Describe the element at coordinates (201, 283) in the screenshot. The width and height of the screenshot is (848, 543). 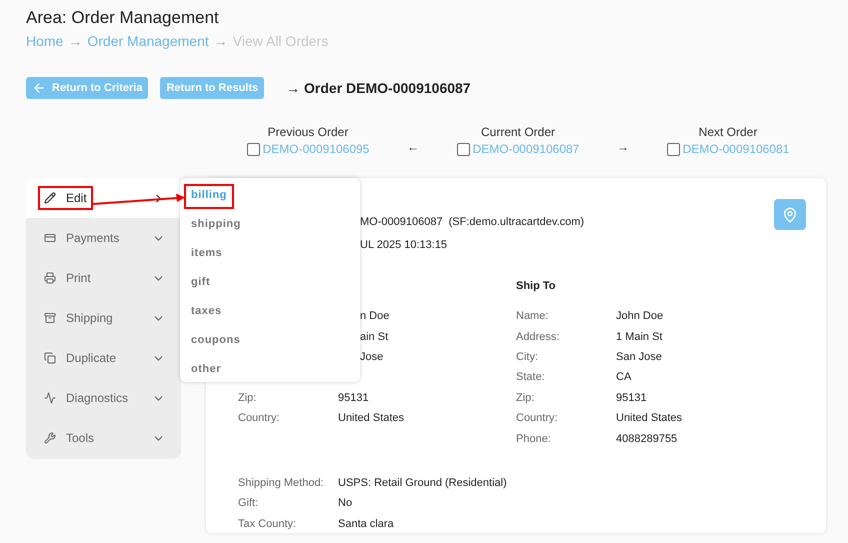
I see `menu-item: gift` at that location.